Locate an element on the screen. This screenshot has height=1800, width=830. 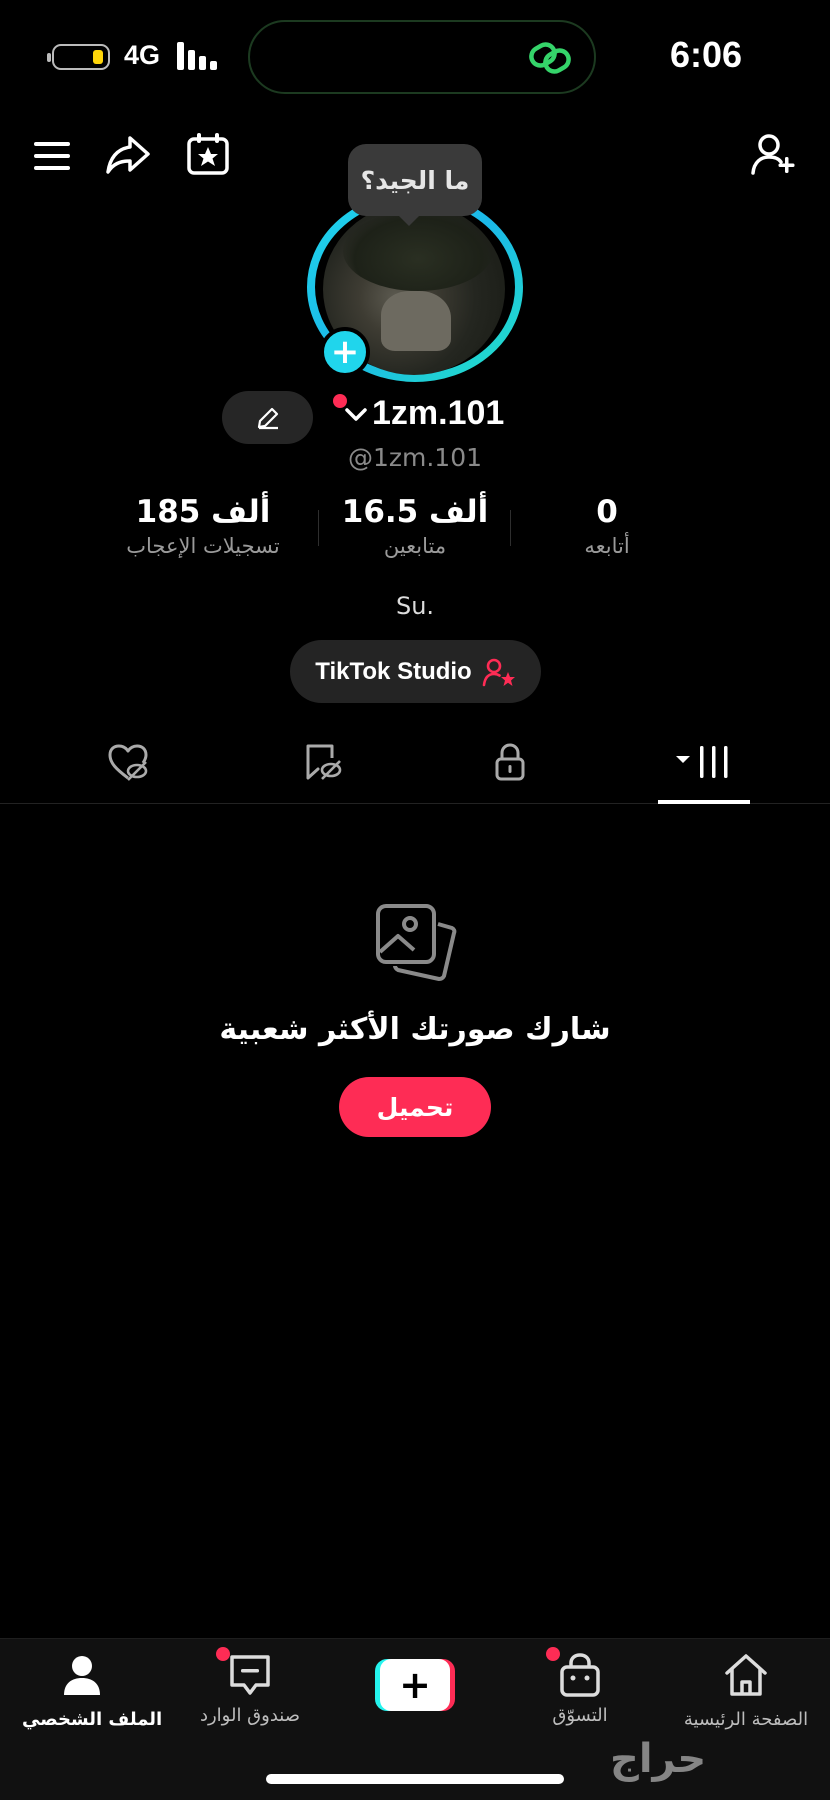
following-count: 0 is located at coordinates (607, 512).